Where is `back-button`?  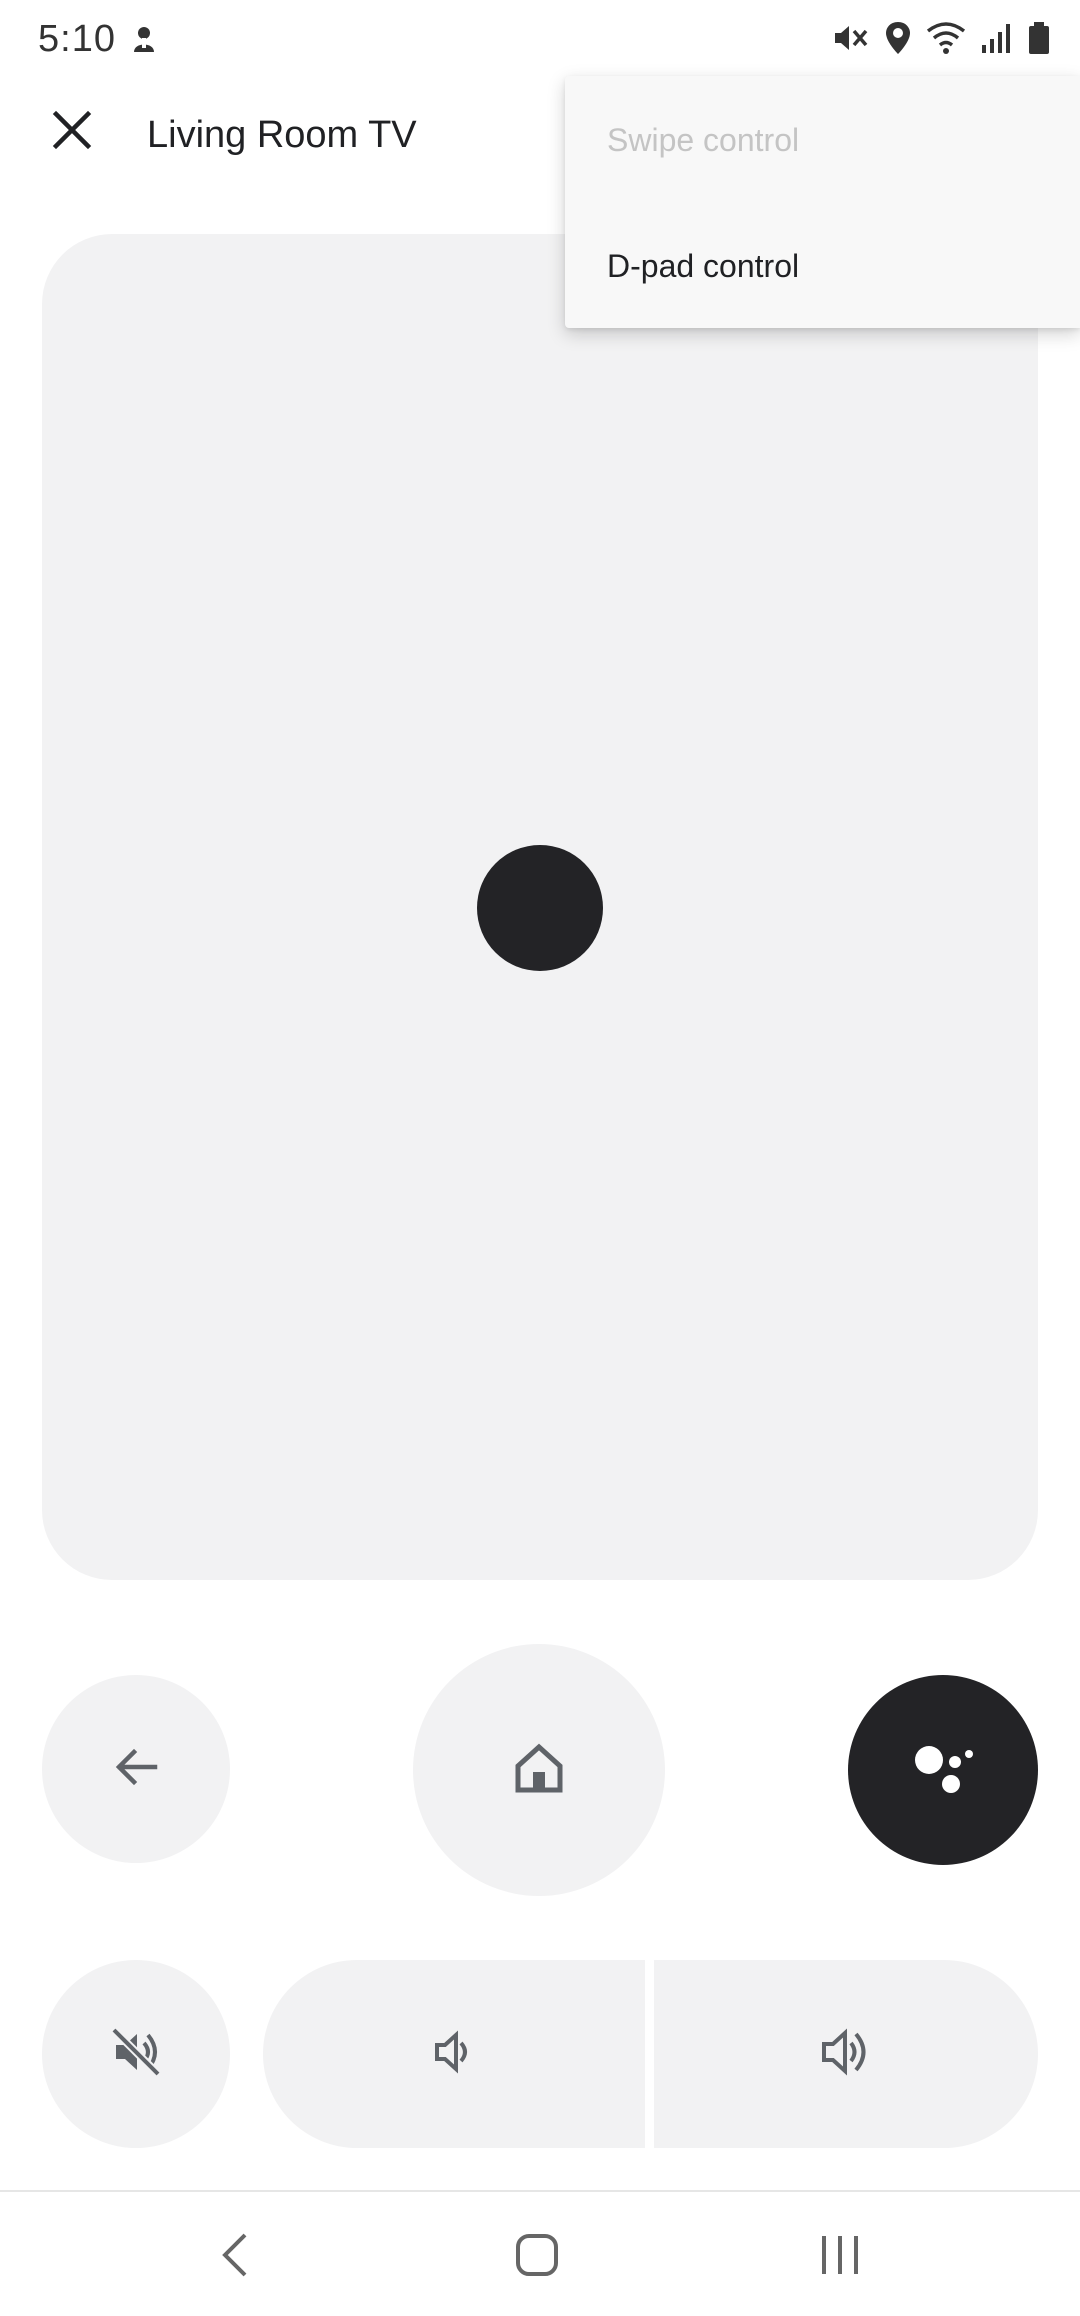
back-button is located at coordinates (136, 1769).